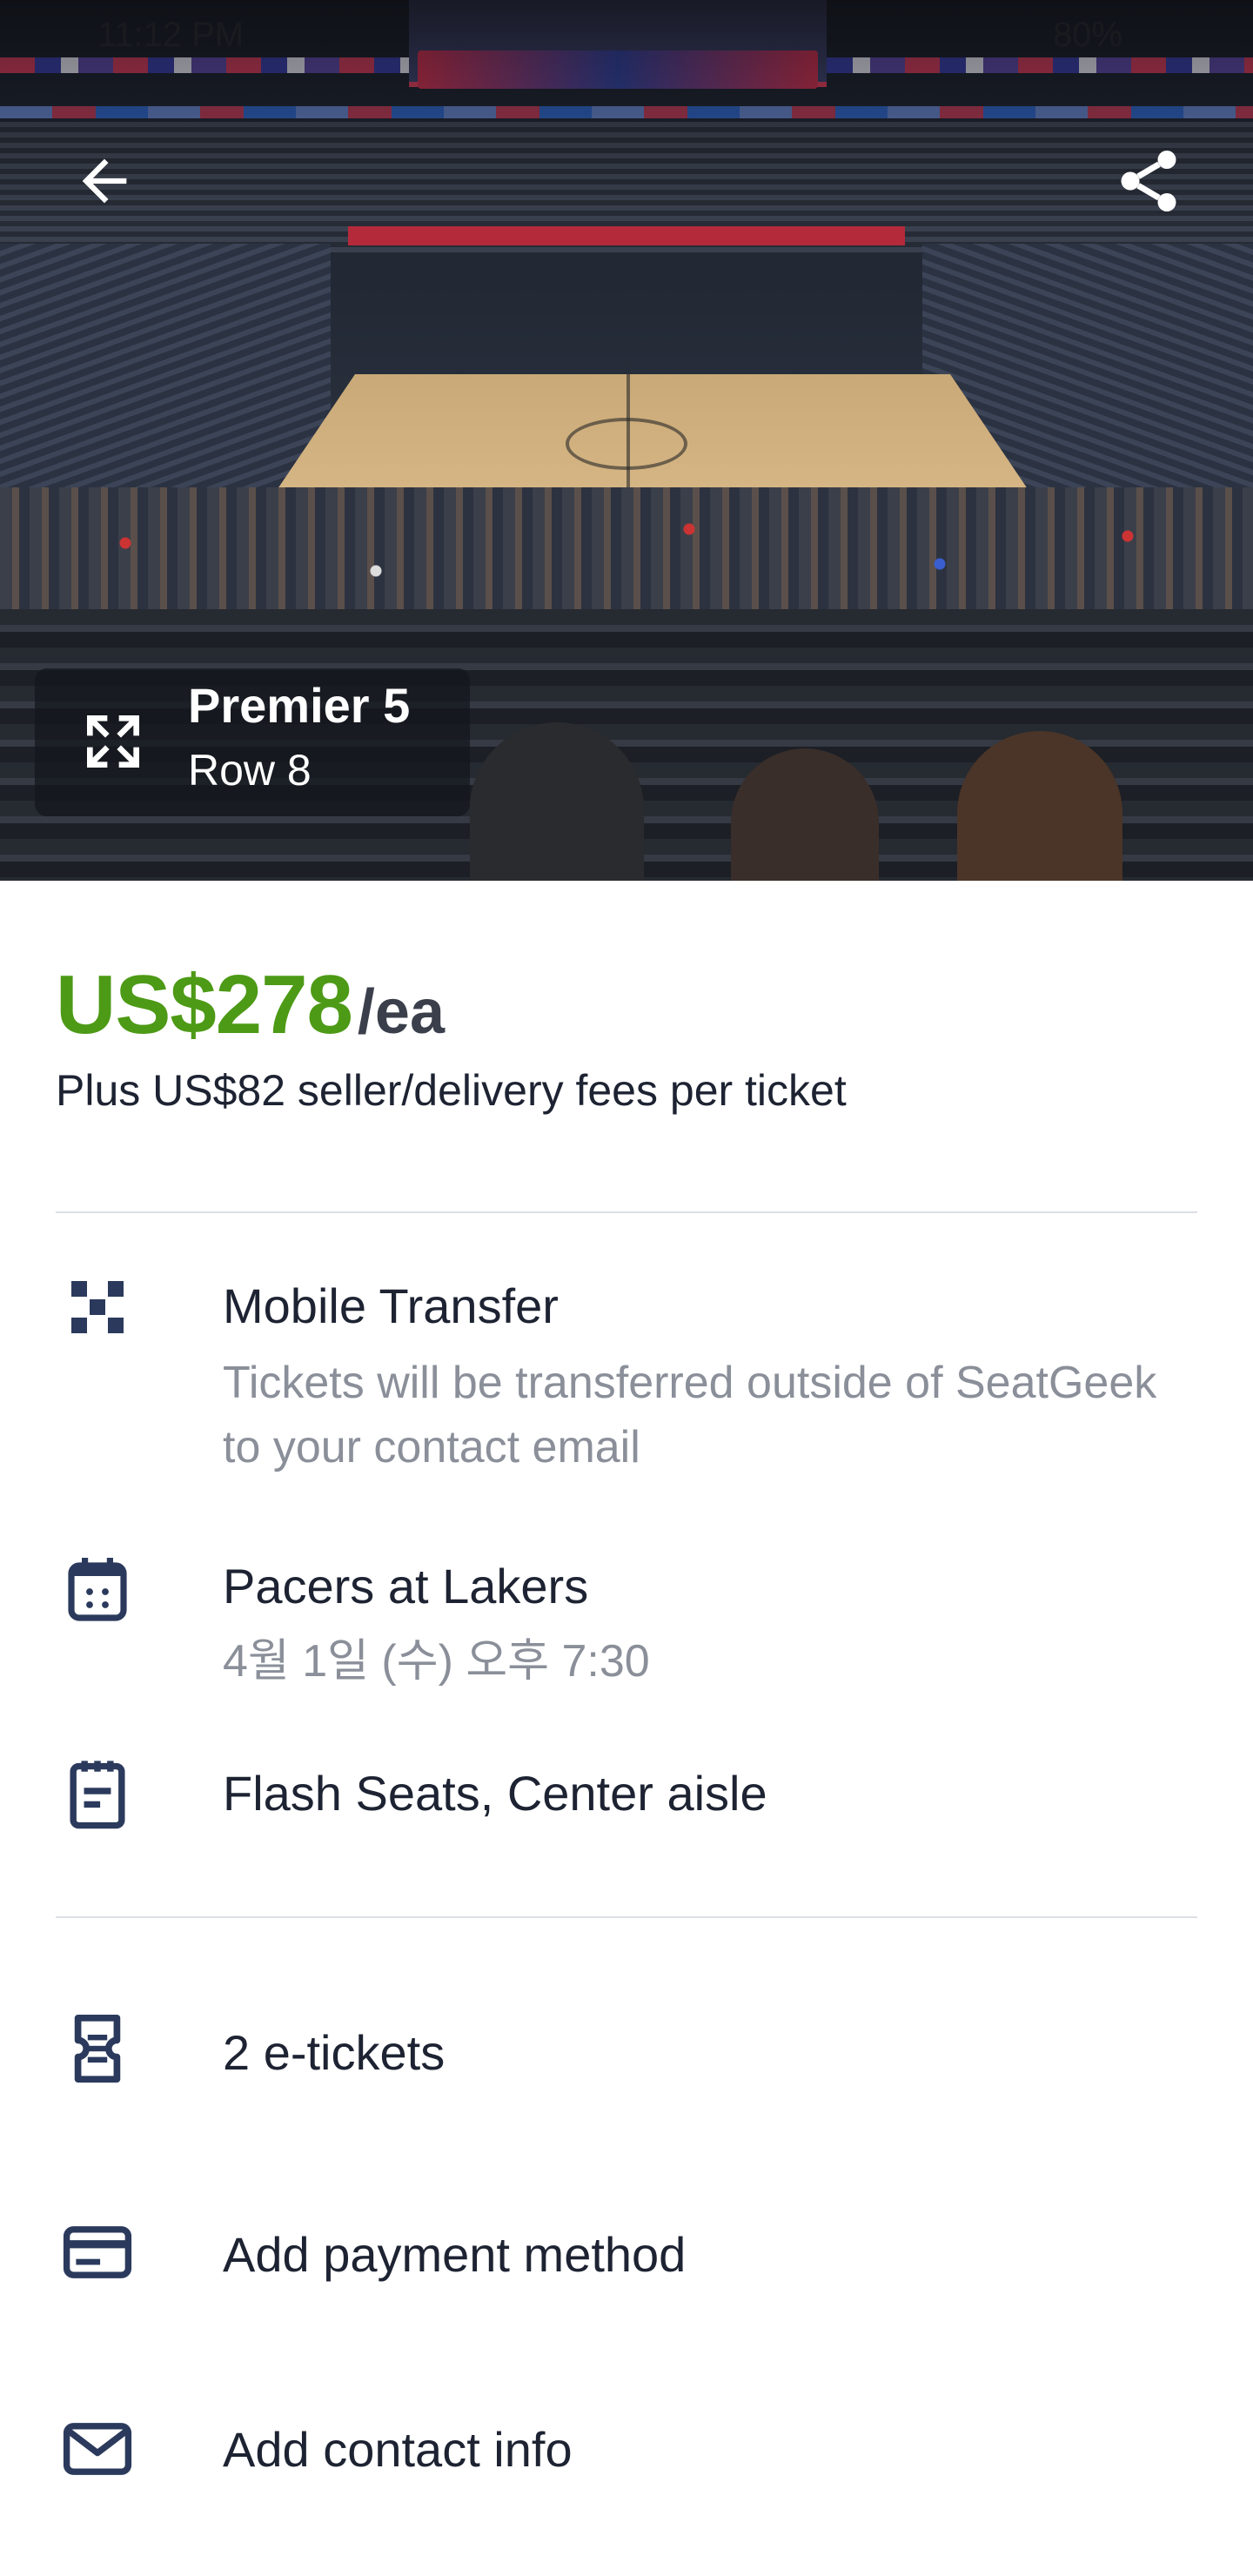 The image size is (1253, 2576). I want to click on qr-code-icon, so click(97, 1307).